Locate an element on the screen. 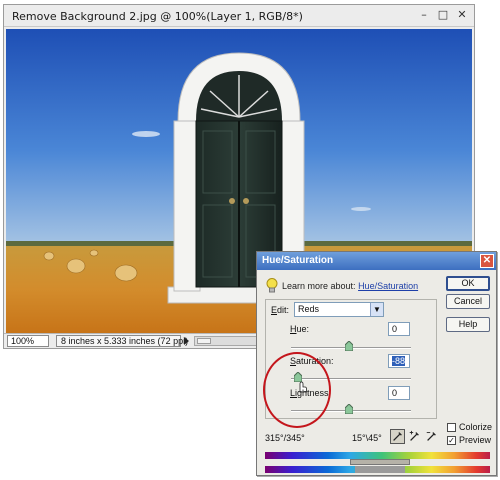  saturation-value-field: -88 is located at coordinates (399, 361).